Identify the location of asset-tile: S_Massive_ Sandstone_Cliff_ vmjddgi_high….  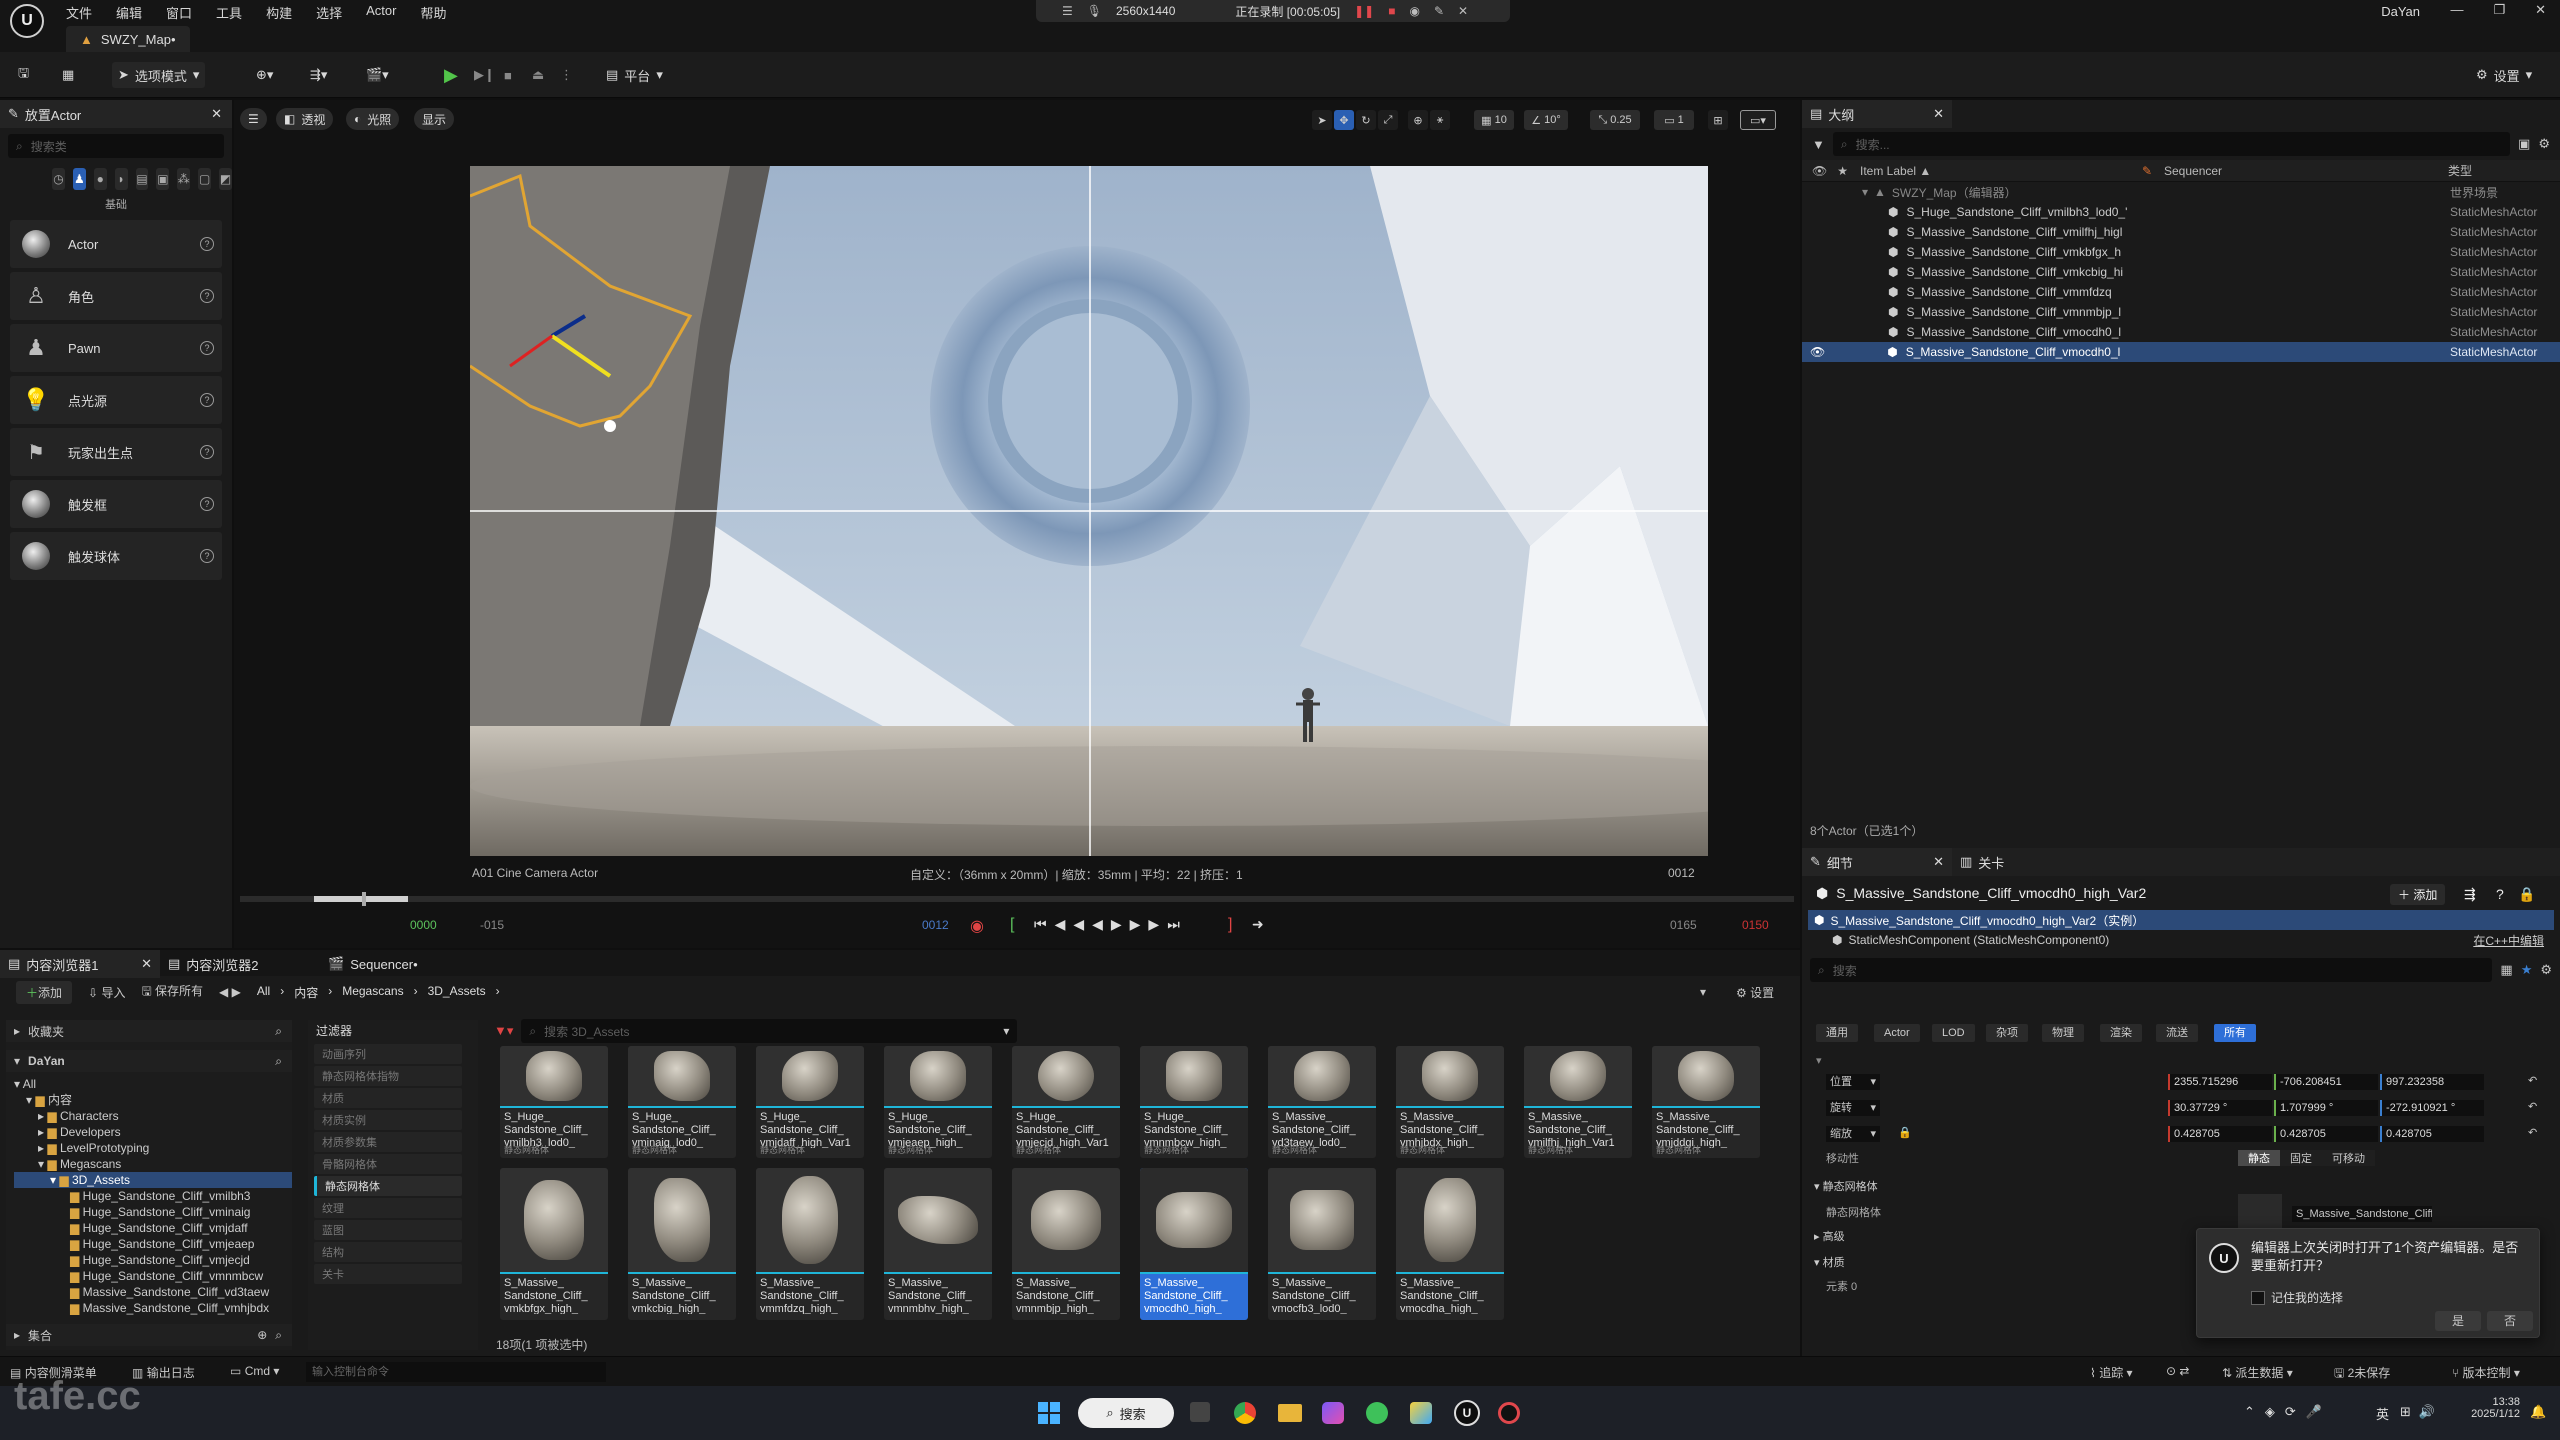
(1706, 1102).